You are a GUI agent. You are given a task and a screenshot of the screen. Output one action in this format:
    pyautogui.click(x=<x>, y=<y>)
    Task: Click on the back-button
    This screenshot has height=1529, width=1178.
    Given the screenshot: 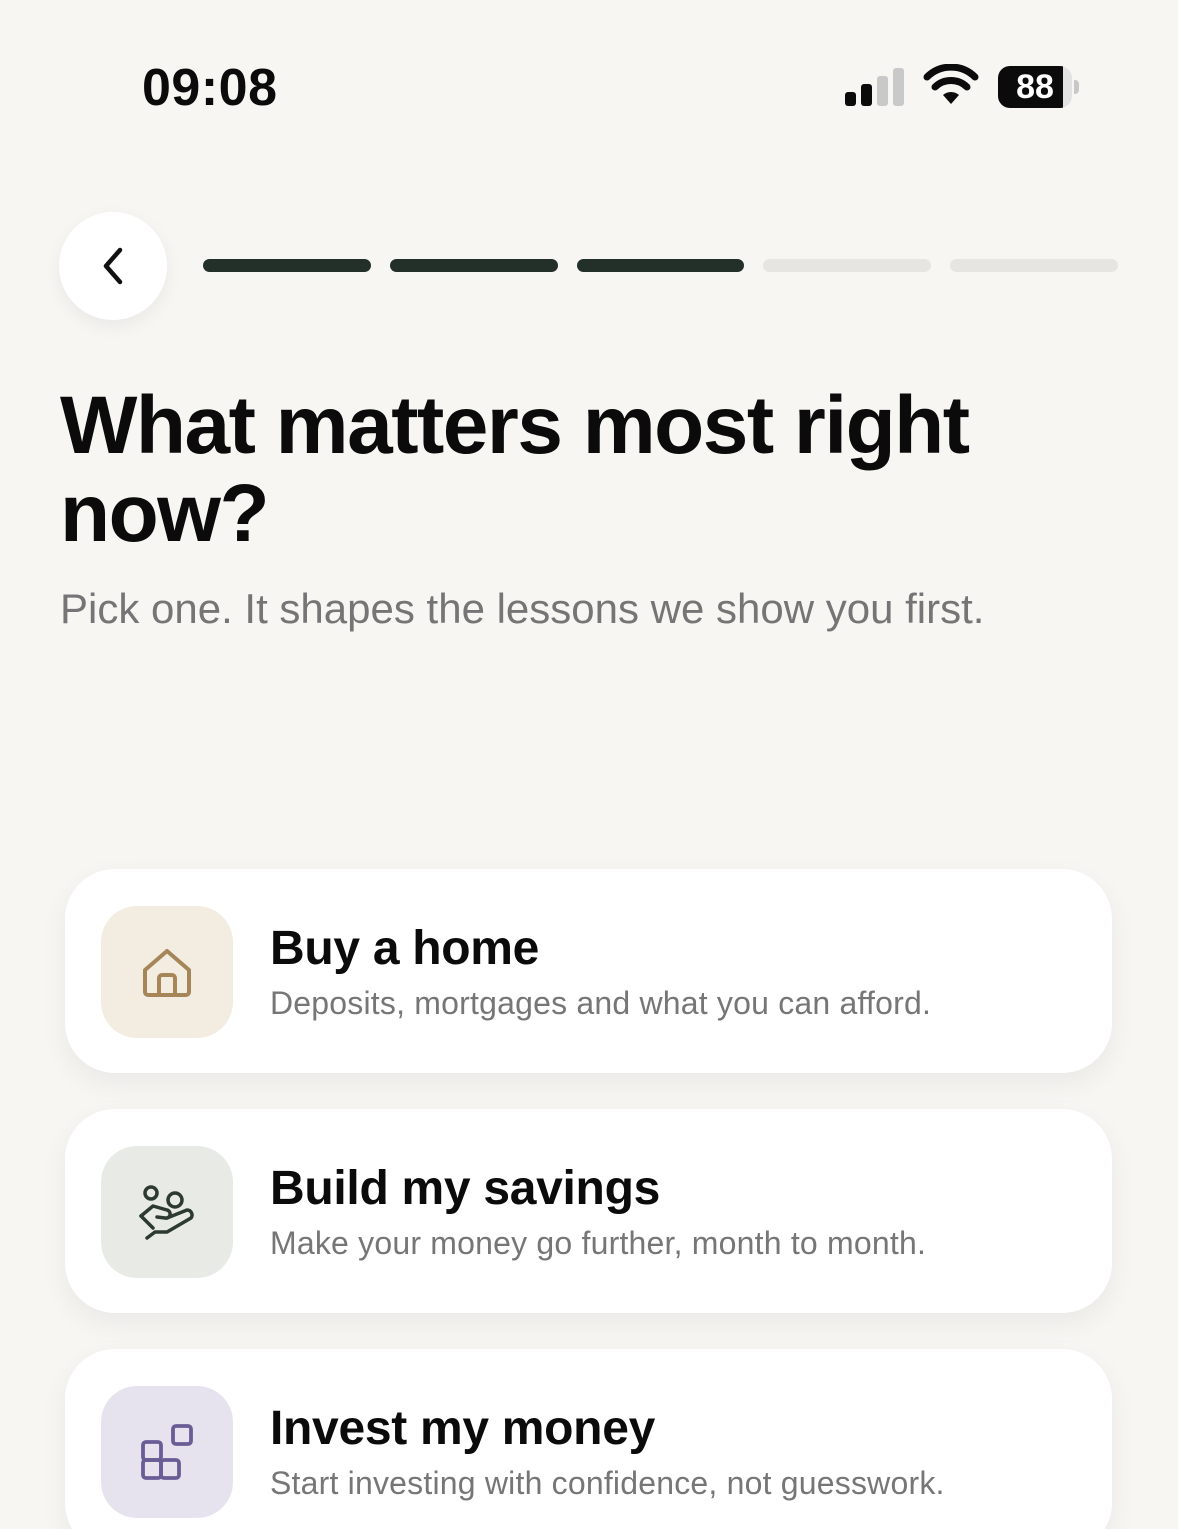 What is the action you would take?
    pyautogui.click(x=113, y=266)
    